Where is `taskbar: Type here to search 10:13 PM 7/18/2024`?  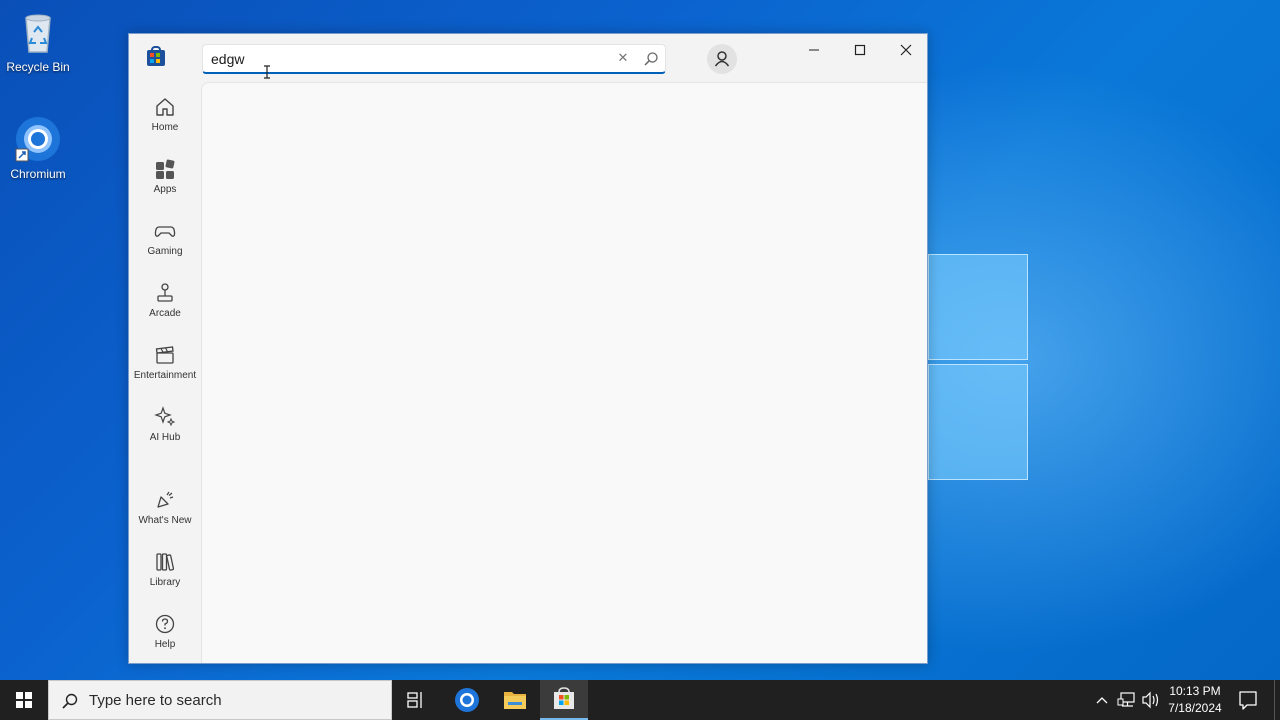 taskbar: Type here to search 10:13 PM 7/18/2024 is located at coordinates (640, 700).